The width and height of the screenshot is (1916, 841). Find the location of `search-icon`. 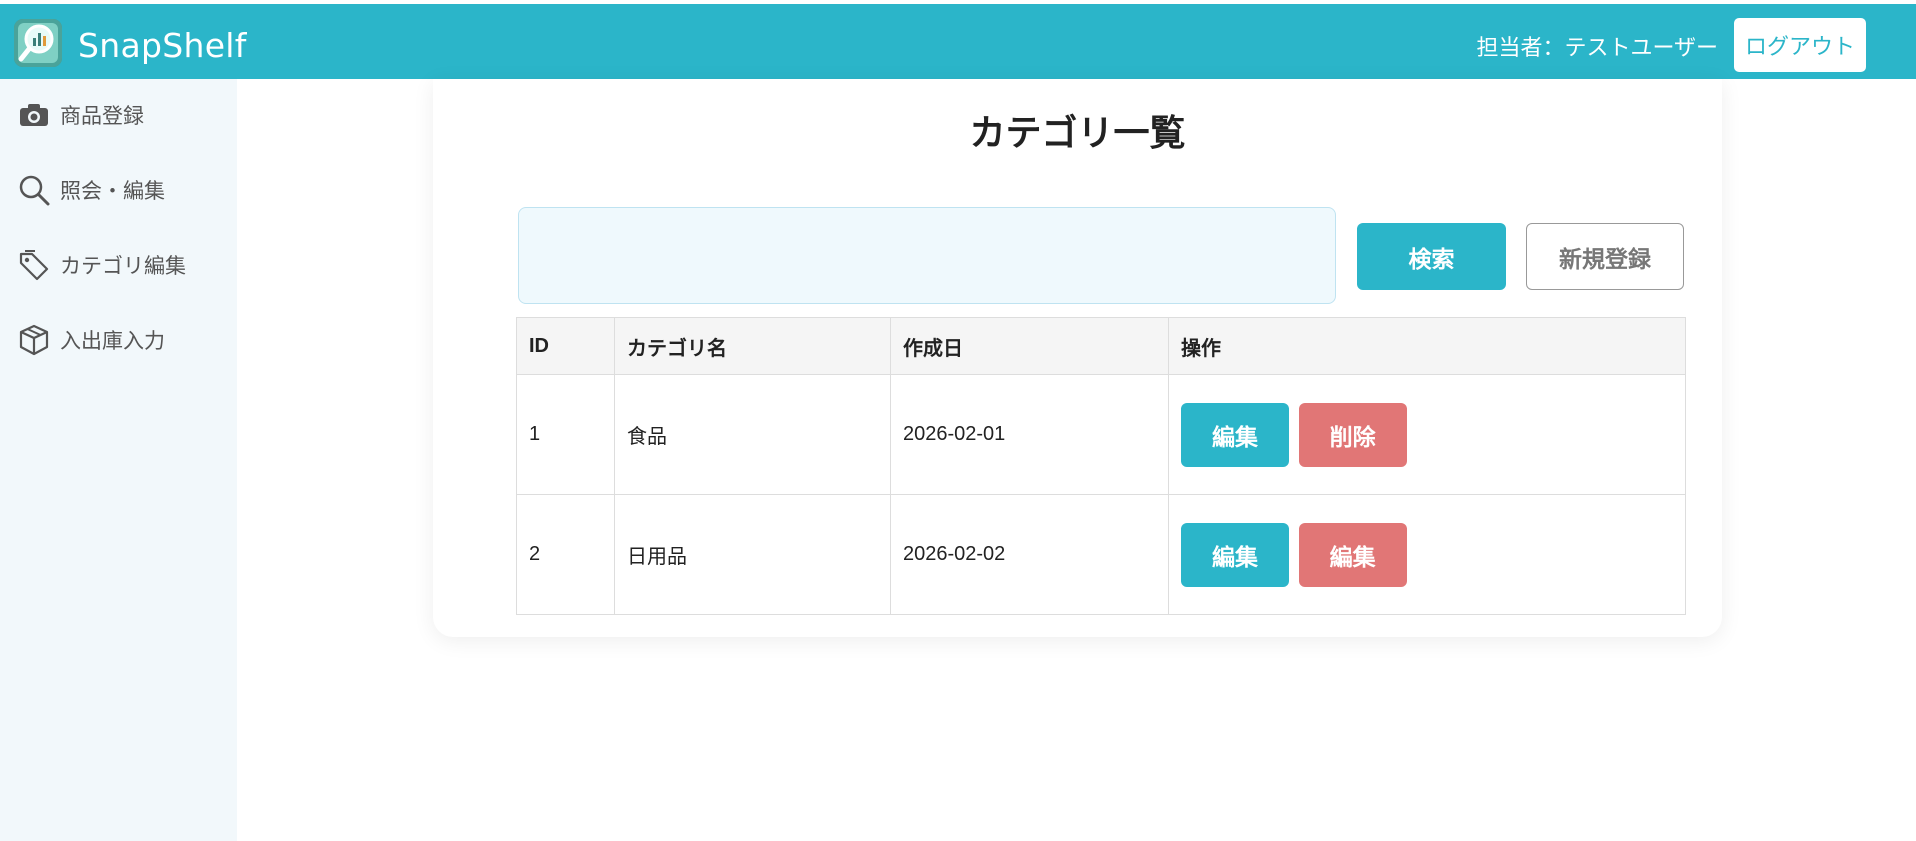

search-icon is located at coordinates (34, 190).